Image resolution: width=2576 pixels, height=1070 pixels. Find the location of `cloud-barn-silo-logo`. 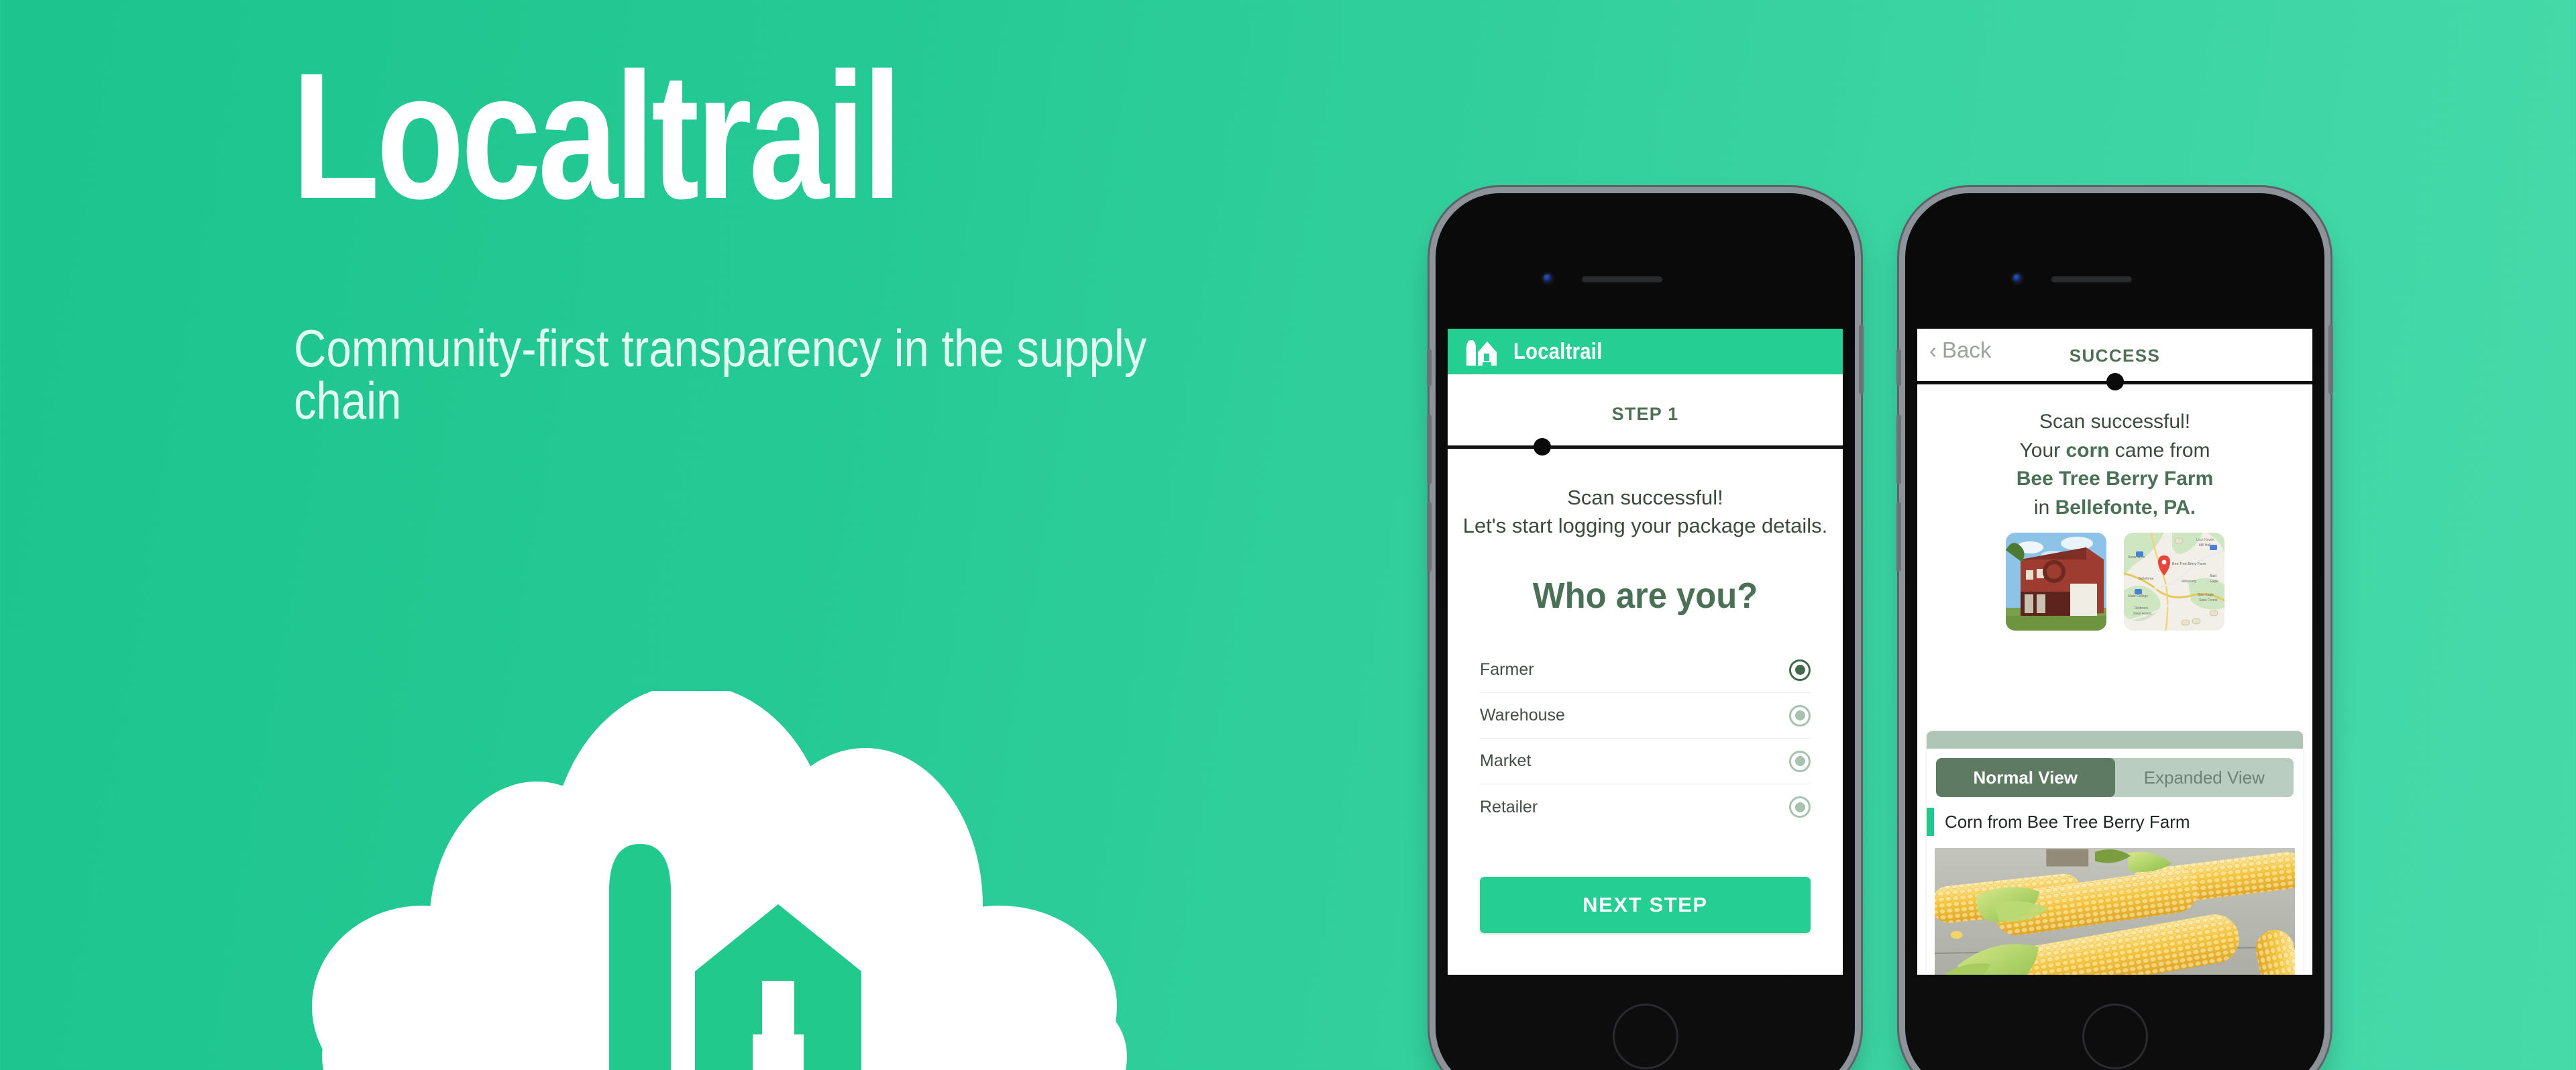

cloud-barn-silo-logo is located at coordinates (724, 880).